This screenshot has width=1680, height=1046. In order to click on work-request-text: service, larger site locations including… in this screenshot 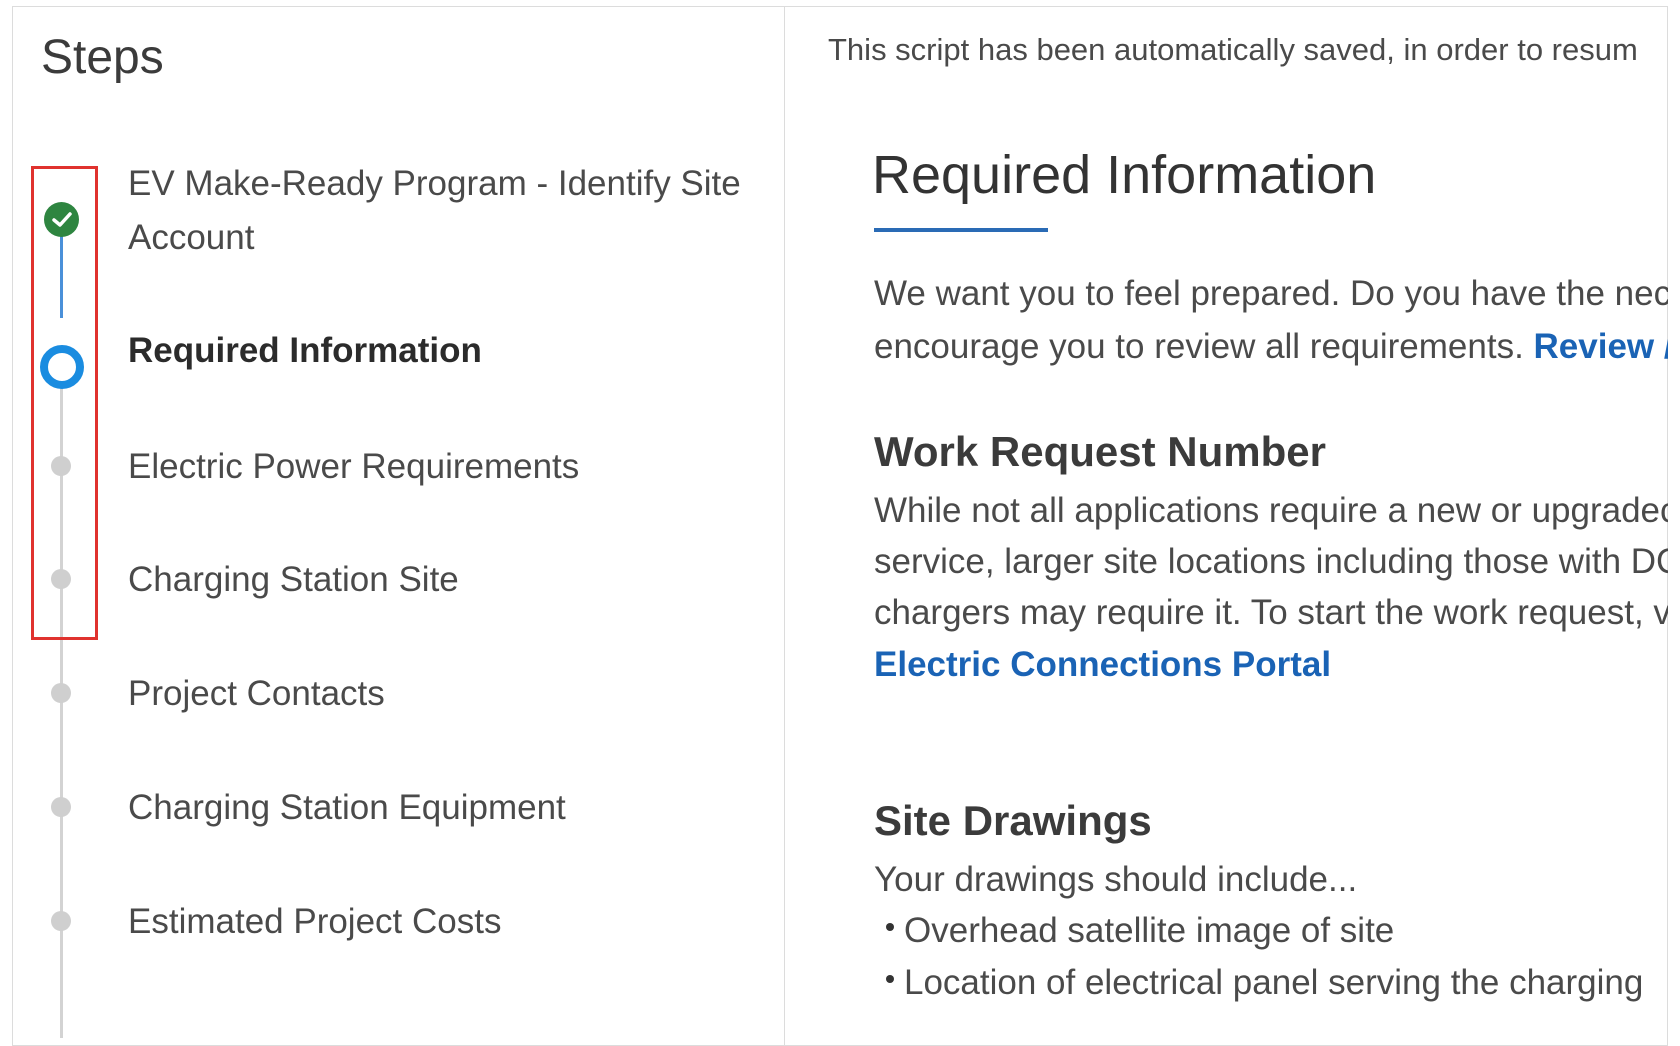, I will do `click(1271, 561)`.